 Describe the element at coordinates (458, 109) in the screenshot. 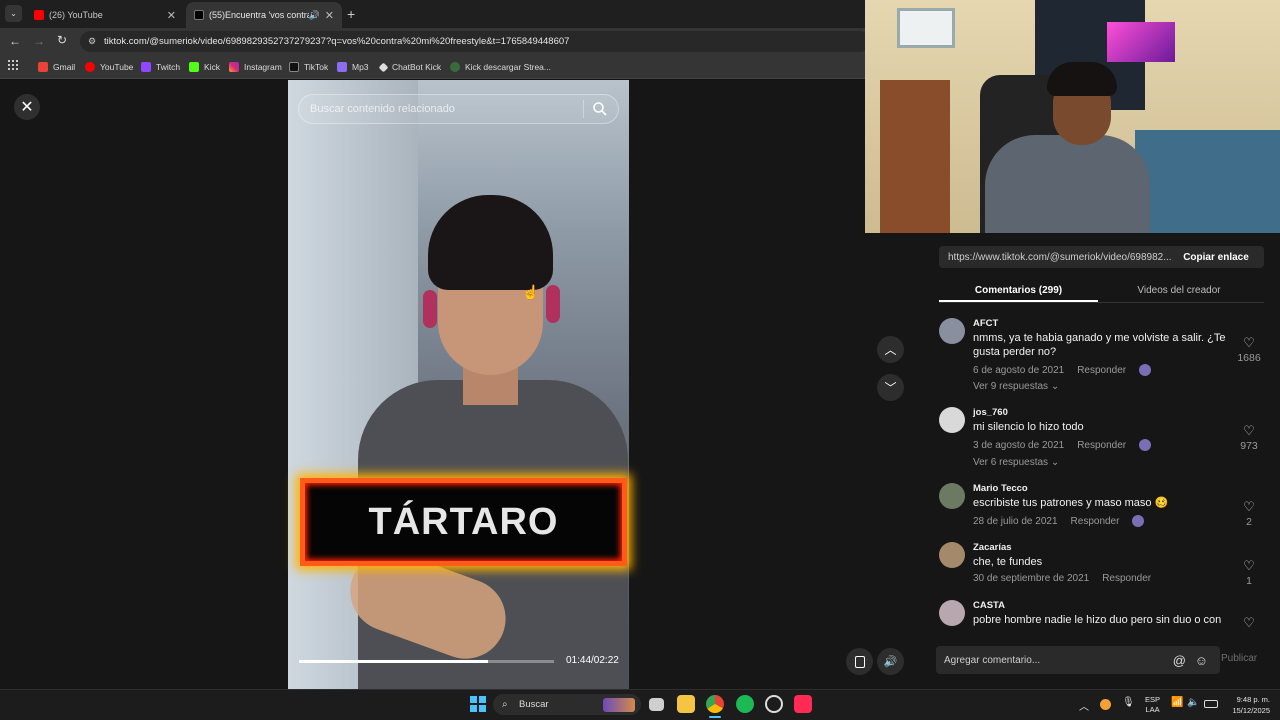

I see `related-search-input: Buscar contenido relacionado` at that location.